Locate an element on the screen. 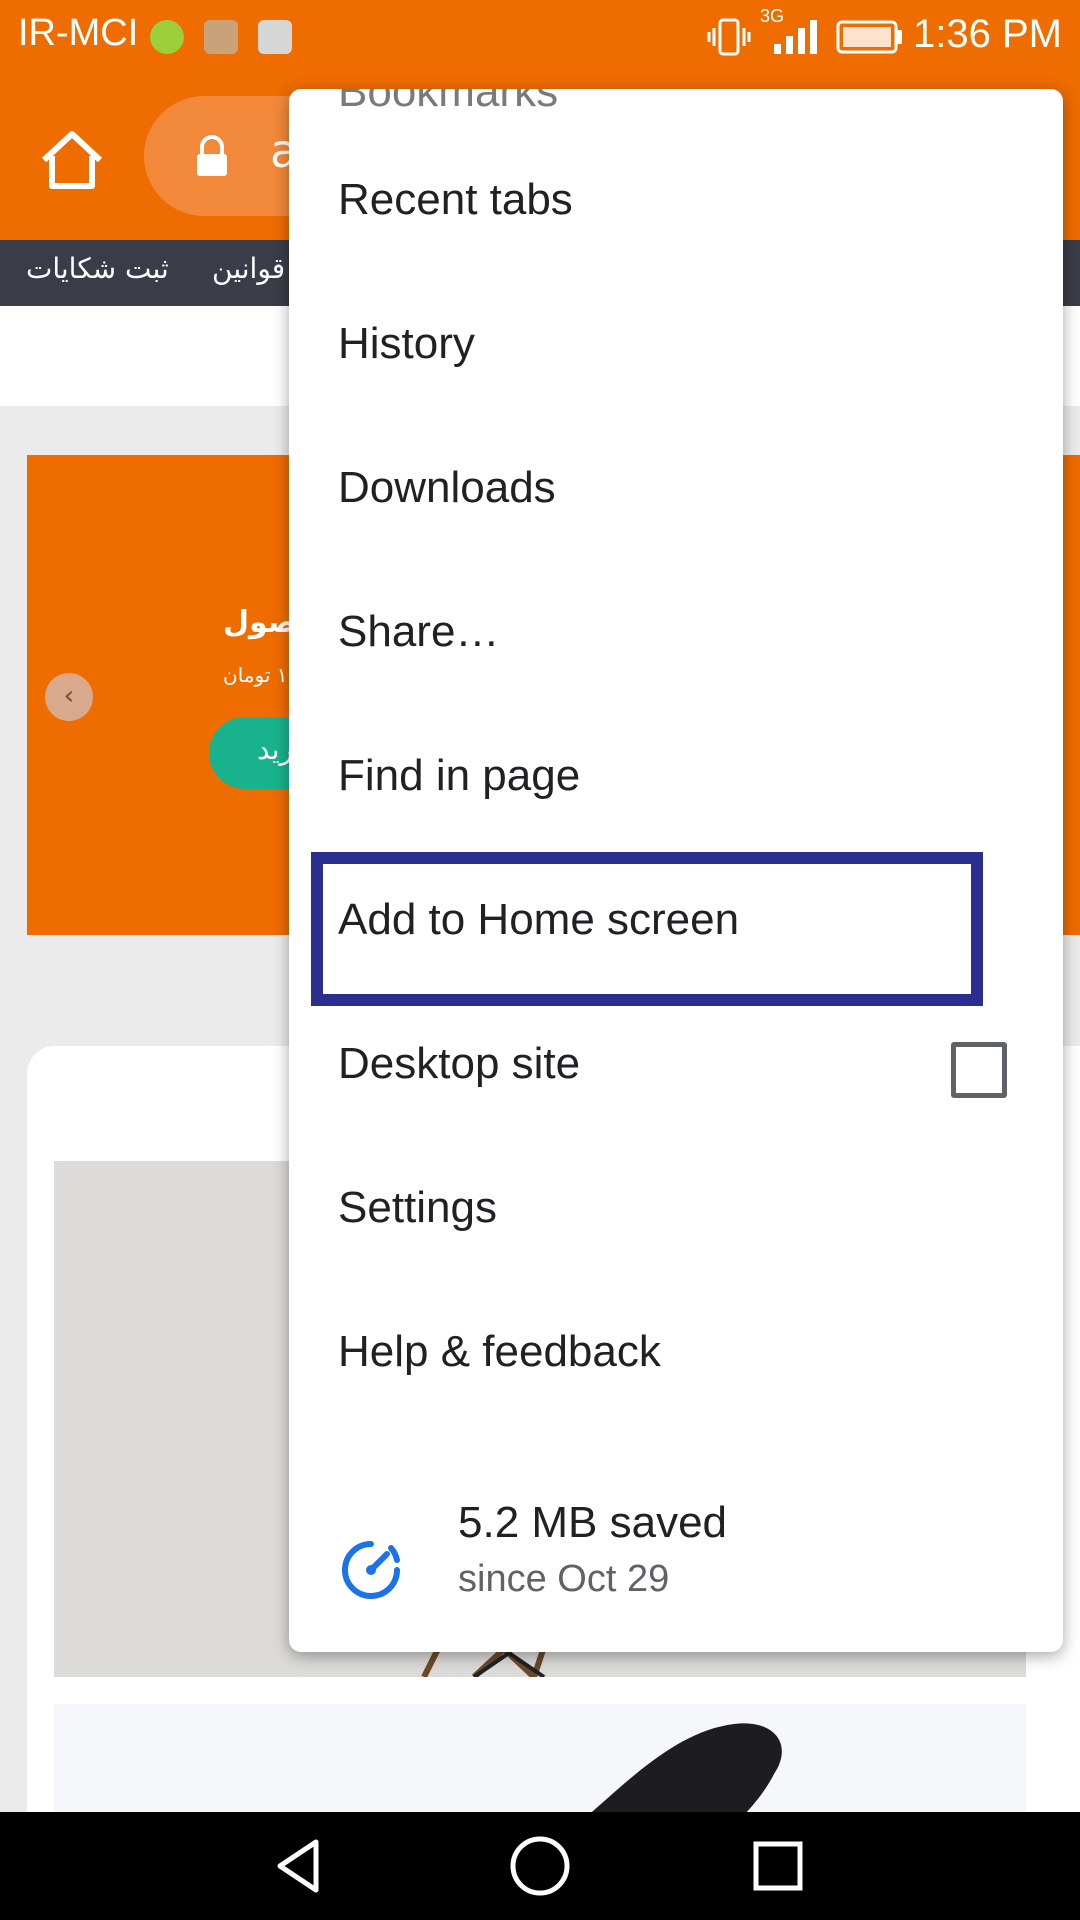 This screenshot has width=1080, height=1920. app-notification-icon is located at coordinates (221, 37).